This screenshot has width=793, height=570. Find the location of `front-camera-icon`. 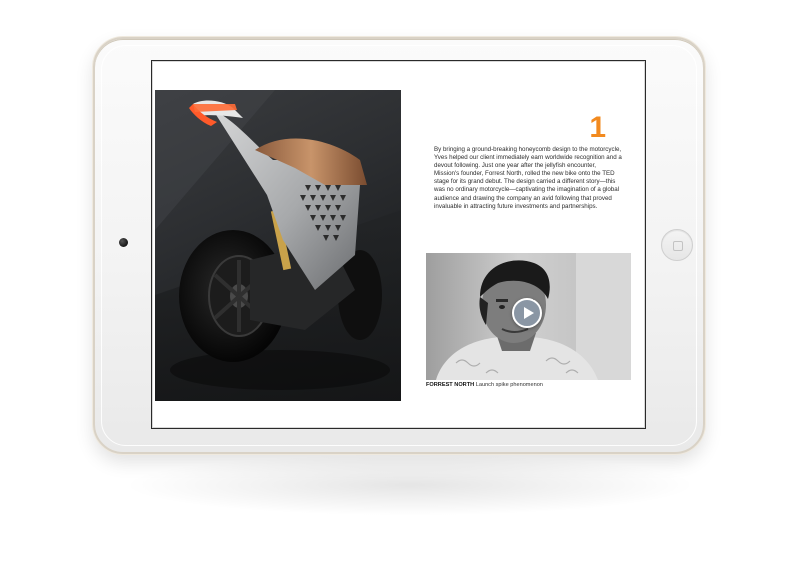

front-camera-icon is located at coordinates (123, 242).